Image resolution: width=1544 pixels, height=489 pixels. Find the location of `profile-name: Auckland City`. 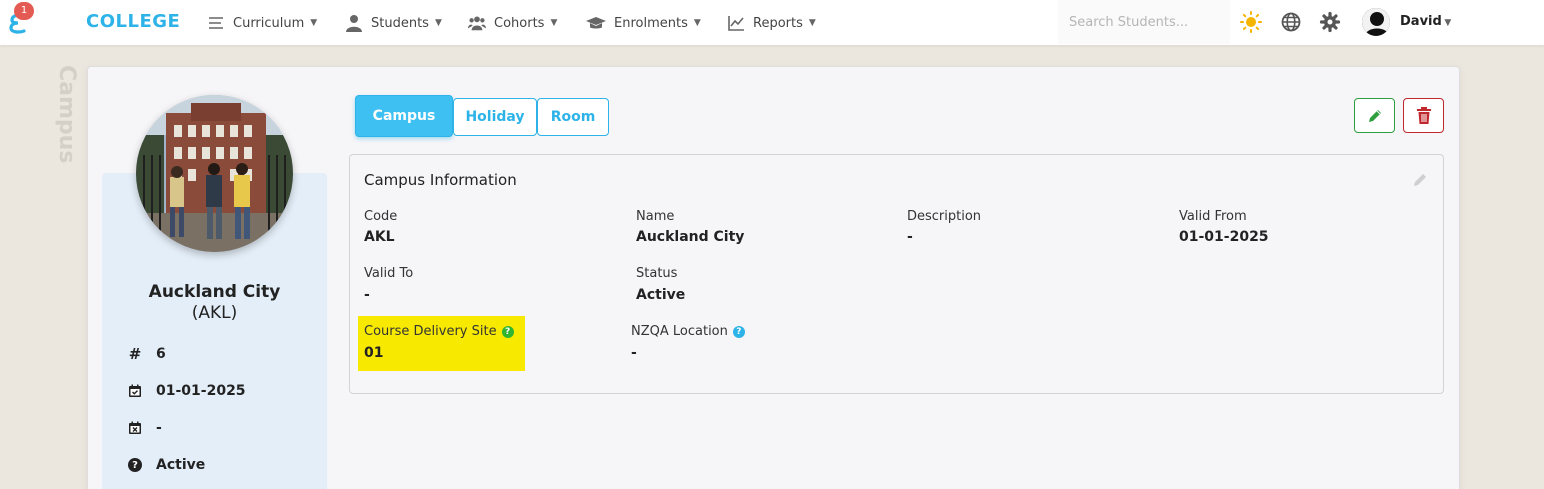

profile-name: Auckland City is located at coordinates (214, 292).